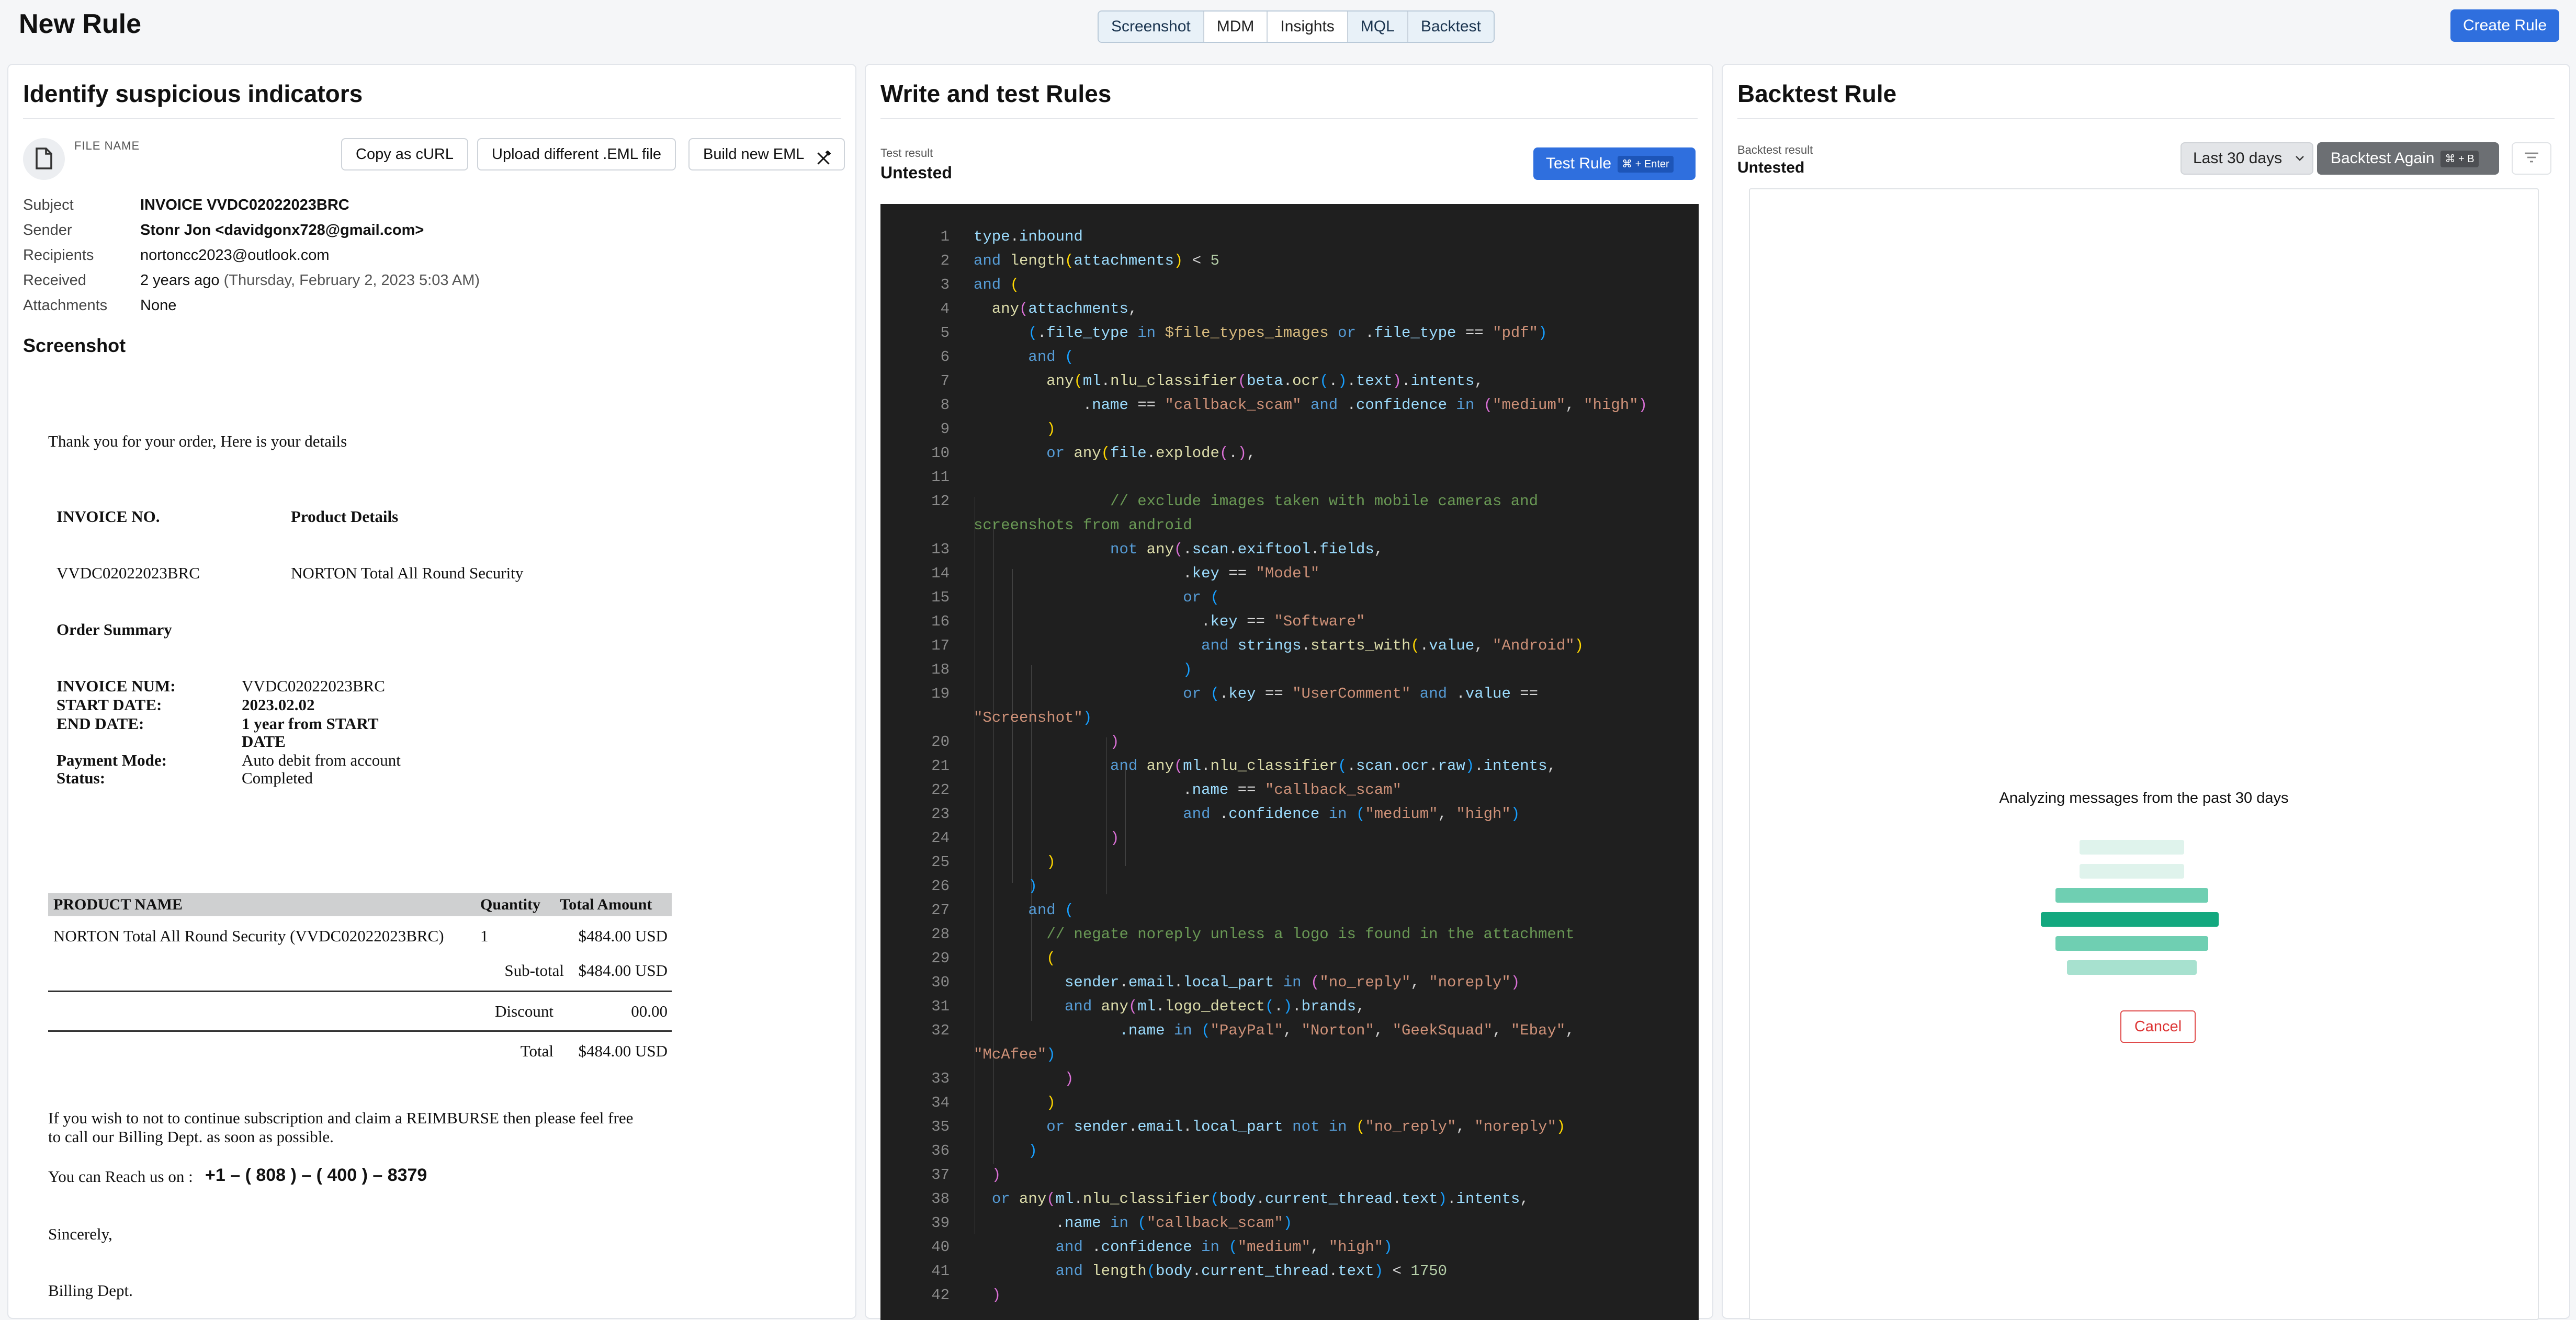  Describe the element at coordinates (108, 516) in the screenshot. I see `invoice-no-label: INVOICE NO.` at that location.